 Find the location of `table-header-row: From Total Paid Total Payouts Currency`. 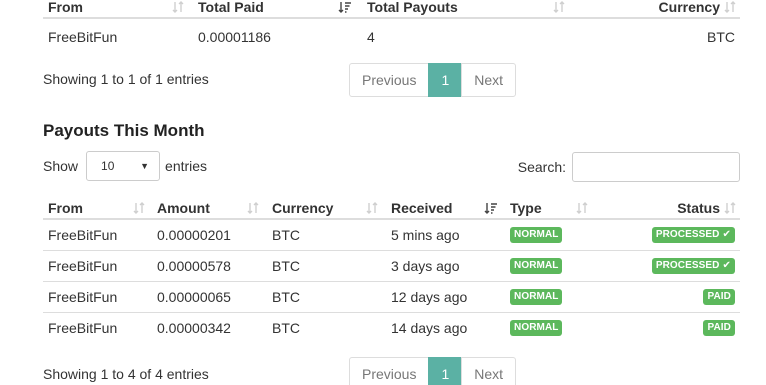

table-header-row: From Total Paid Total Payouts Currency is located at coordinates (391, 9).